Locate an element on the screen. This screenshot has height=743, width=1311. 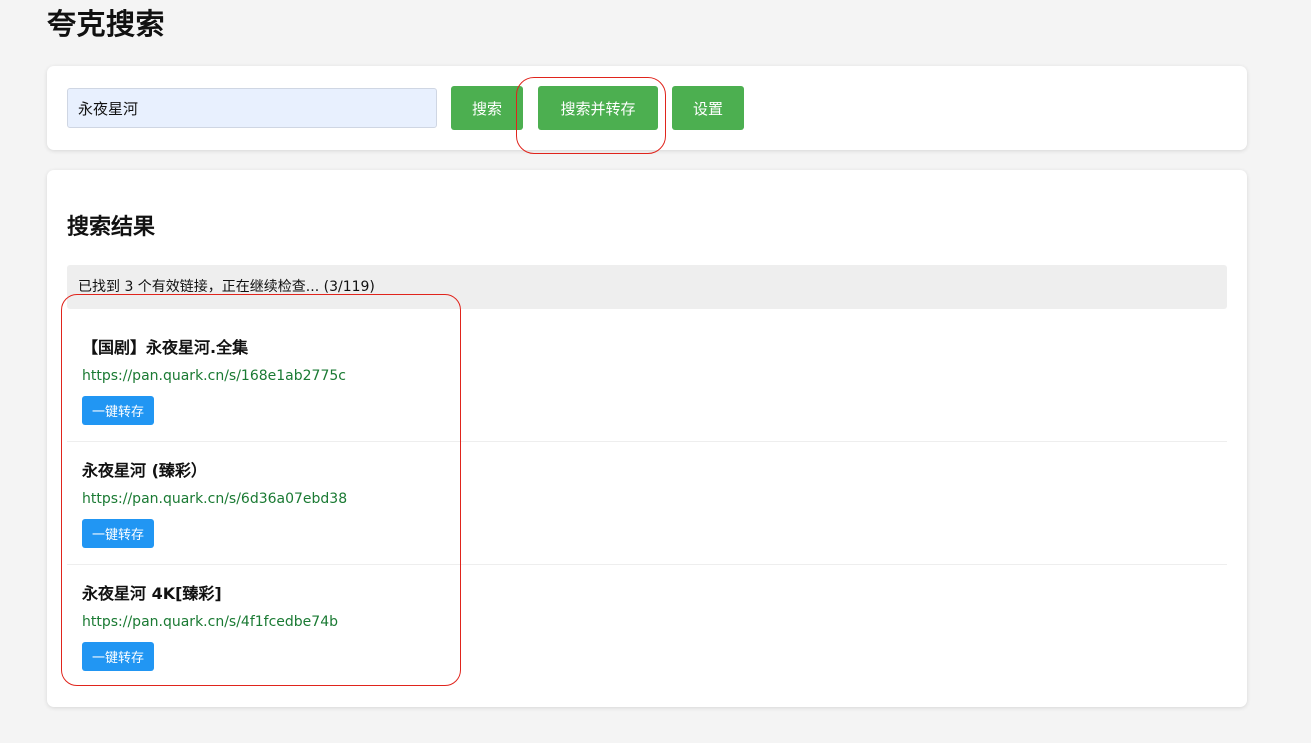
status-bar: 已找到 3 个有效链接，正在继续检查... (3/119) is located at coordinates (647, 287).